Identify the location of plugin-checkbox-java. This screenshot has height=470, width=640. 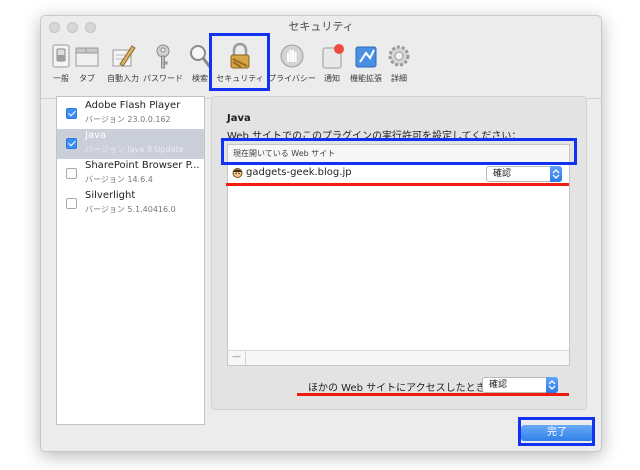
(71, 143).